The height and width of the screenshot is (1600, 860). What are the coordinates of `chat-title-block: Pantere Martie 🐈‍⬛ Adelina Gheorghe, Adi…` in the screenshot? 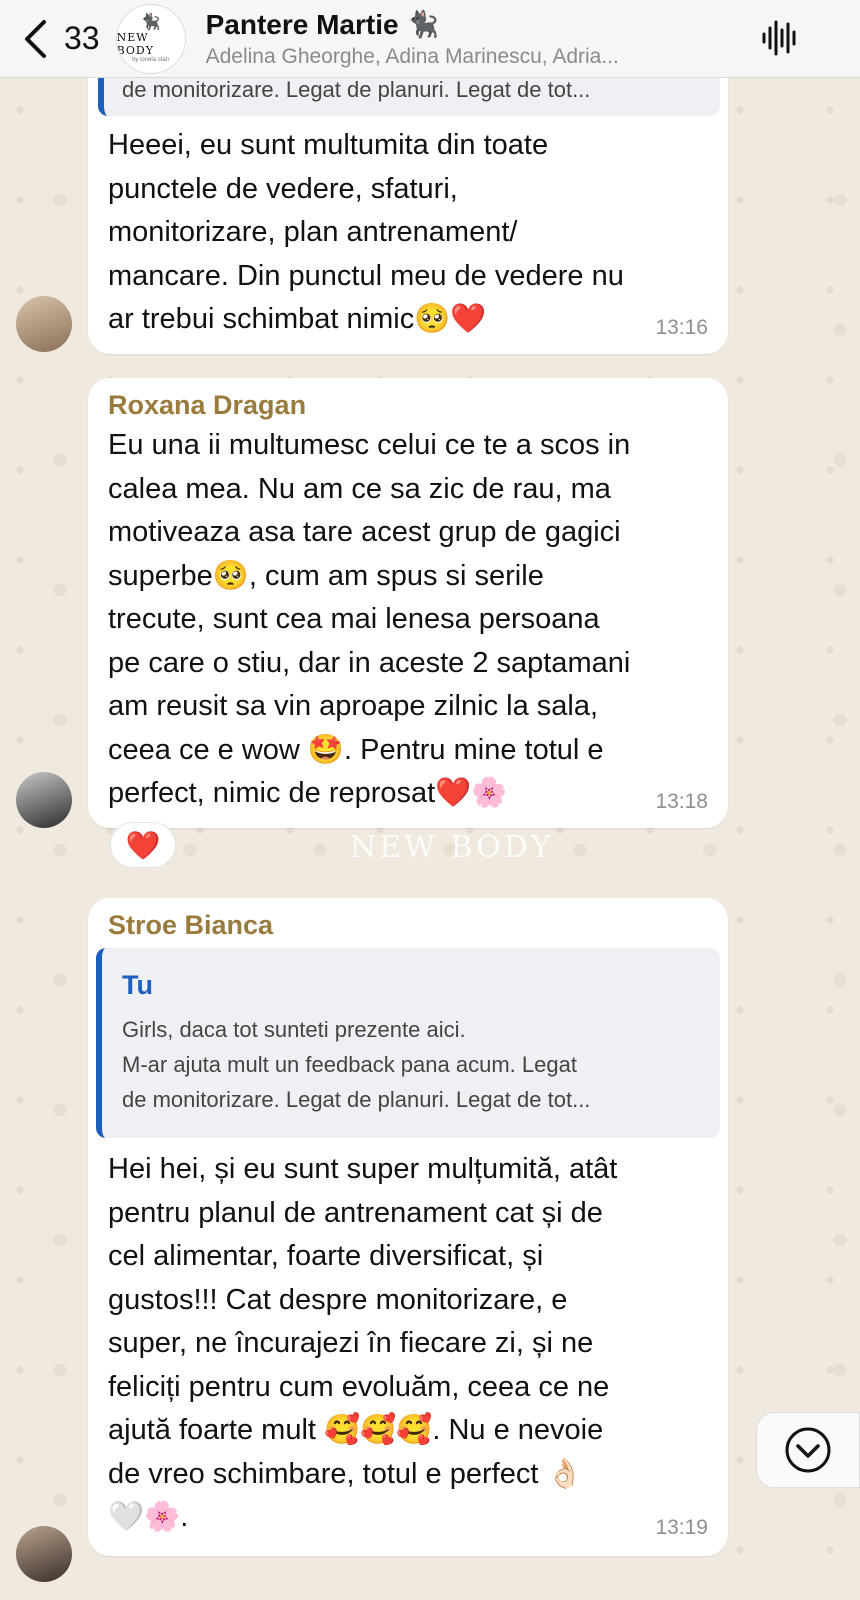 It's located at (456, 39).